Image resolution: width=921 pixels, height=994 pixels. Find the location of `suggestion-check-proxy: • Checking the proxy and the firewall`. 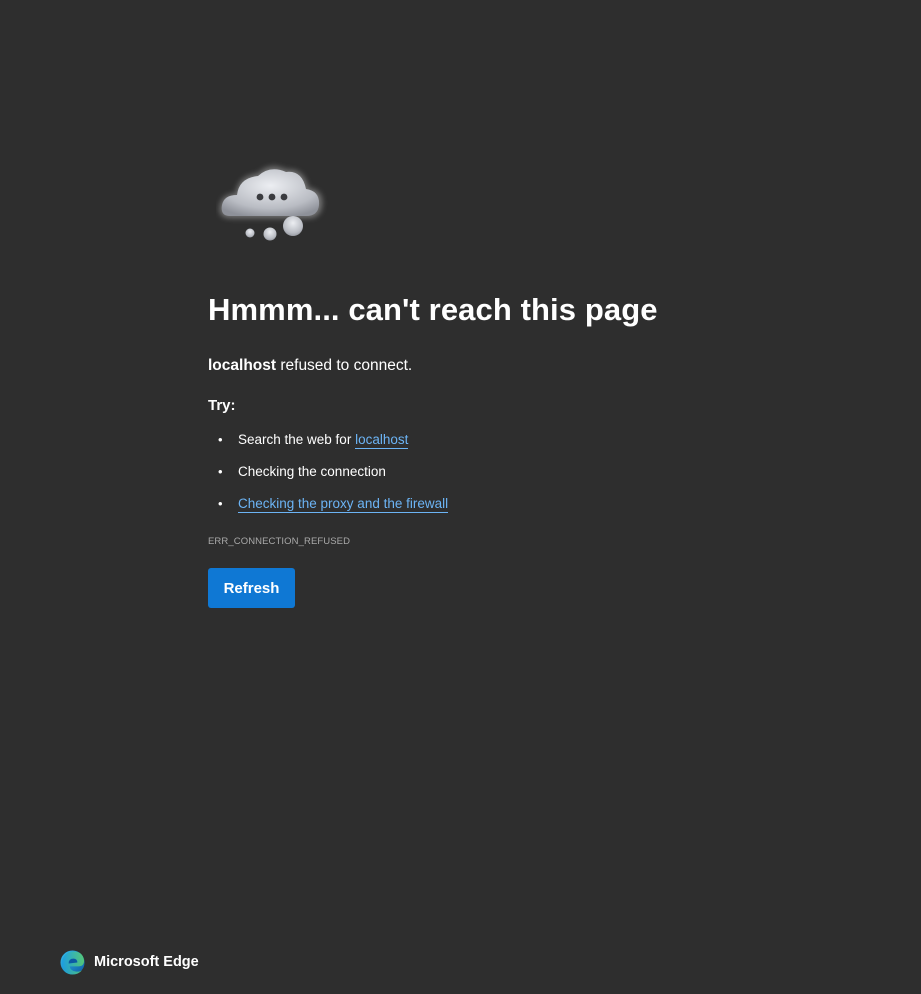

suggestion-check-proxy: • Checking the proxy and the firewall is located at coordinates (328, 508).